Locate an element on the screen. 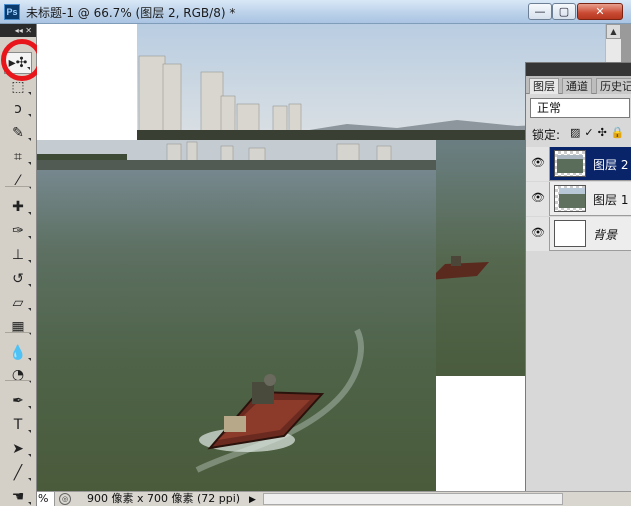  status-info-icon: ◎ is located at coordinates (65, 499).